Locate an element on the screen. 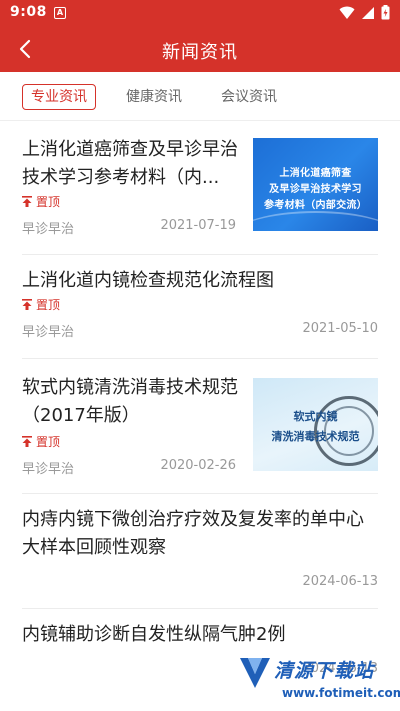  thumbnail-text: 上消化道癌筛查 is located at coordinates (315, 173).